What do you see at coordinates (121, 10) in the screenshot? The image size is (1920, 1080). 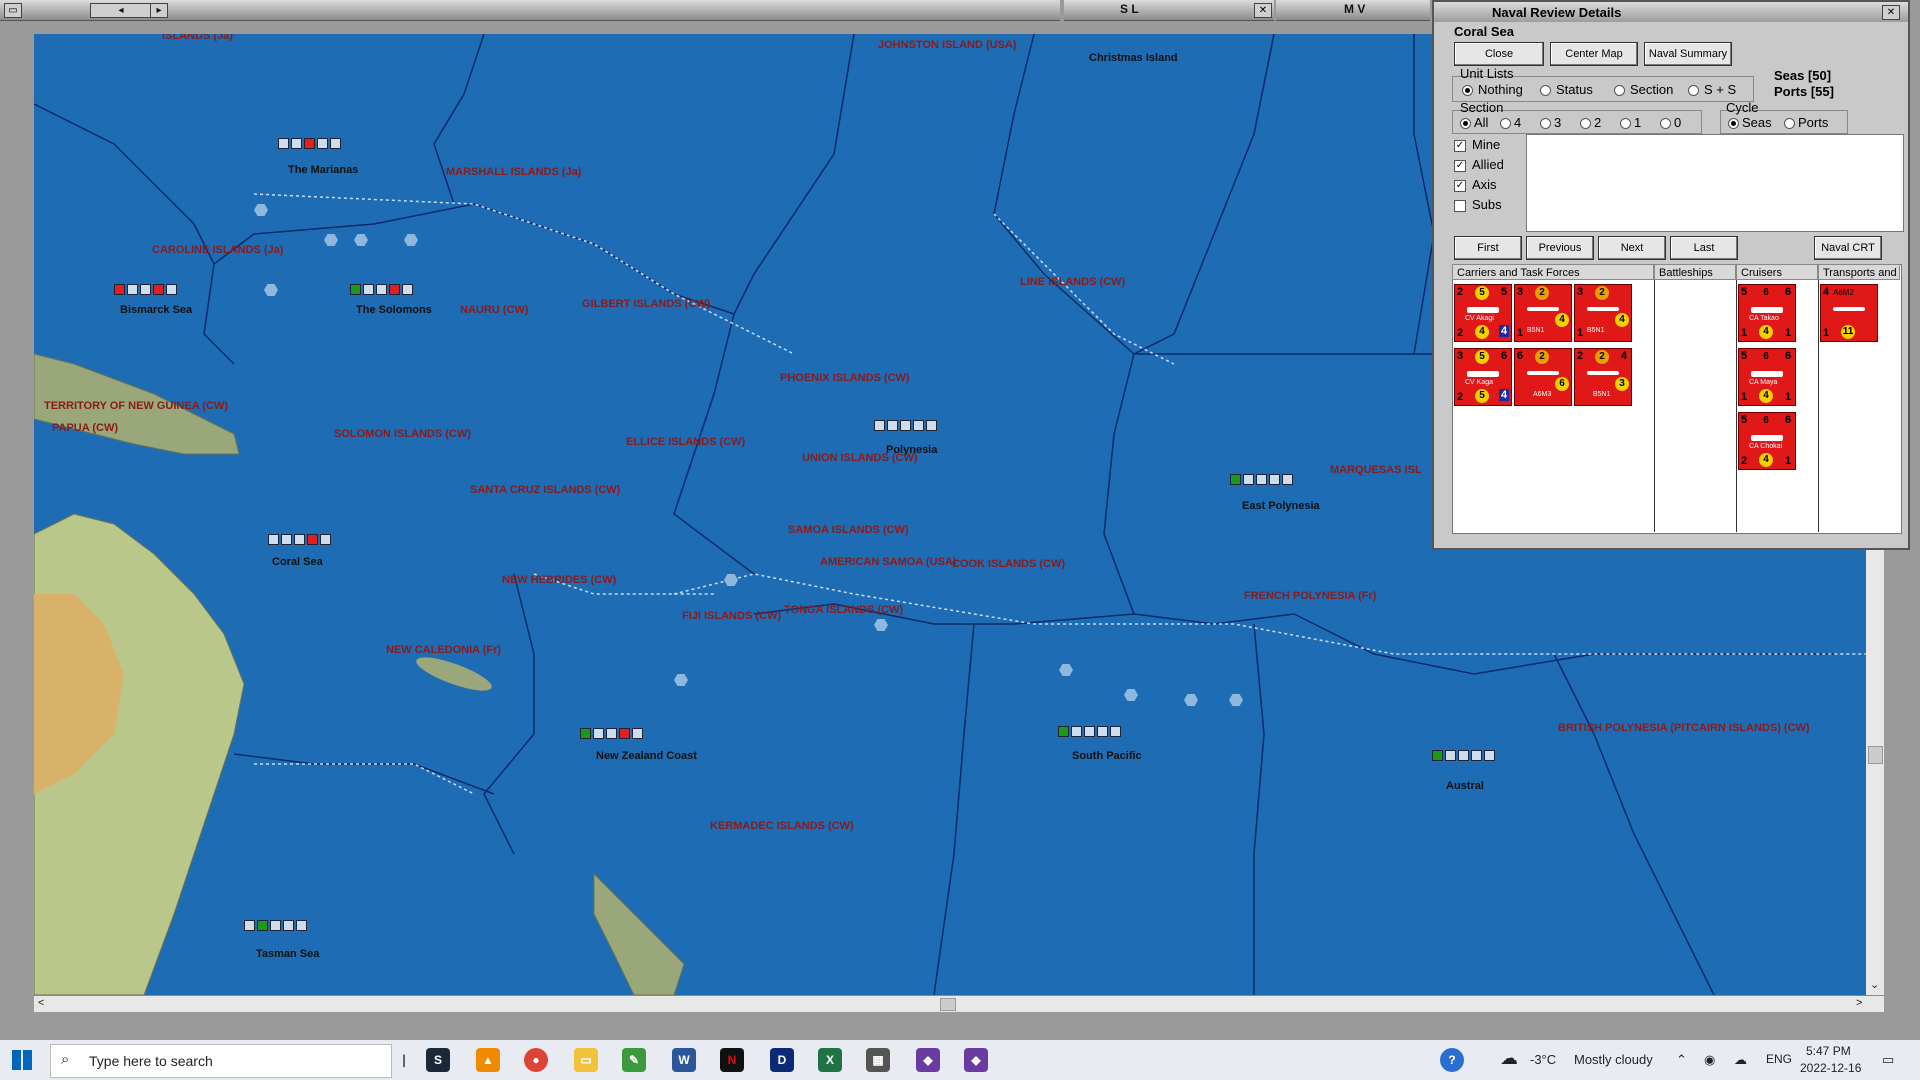 I see `map-scroll-button: ◂` at bounding box center [121, 10].